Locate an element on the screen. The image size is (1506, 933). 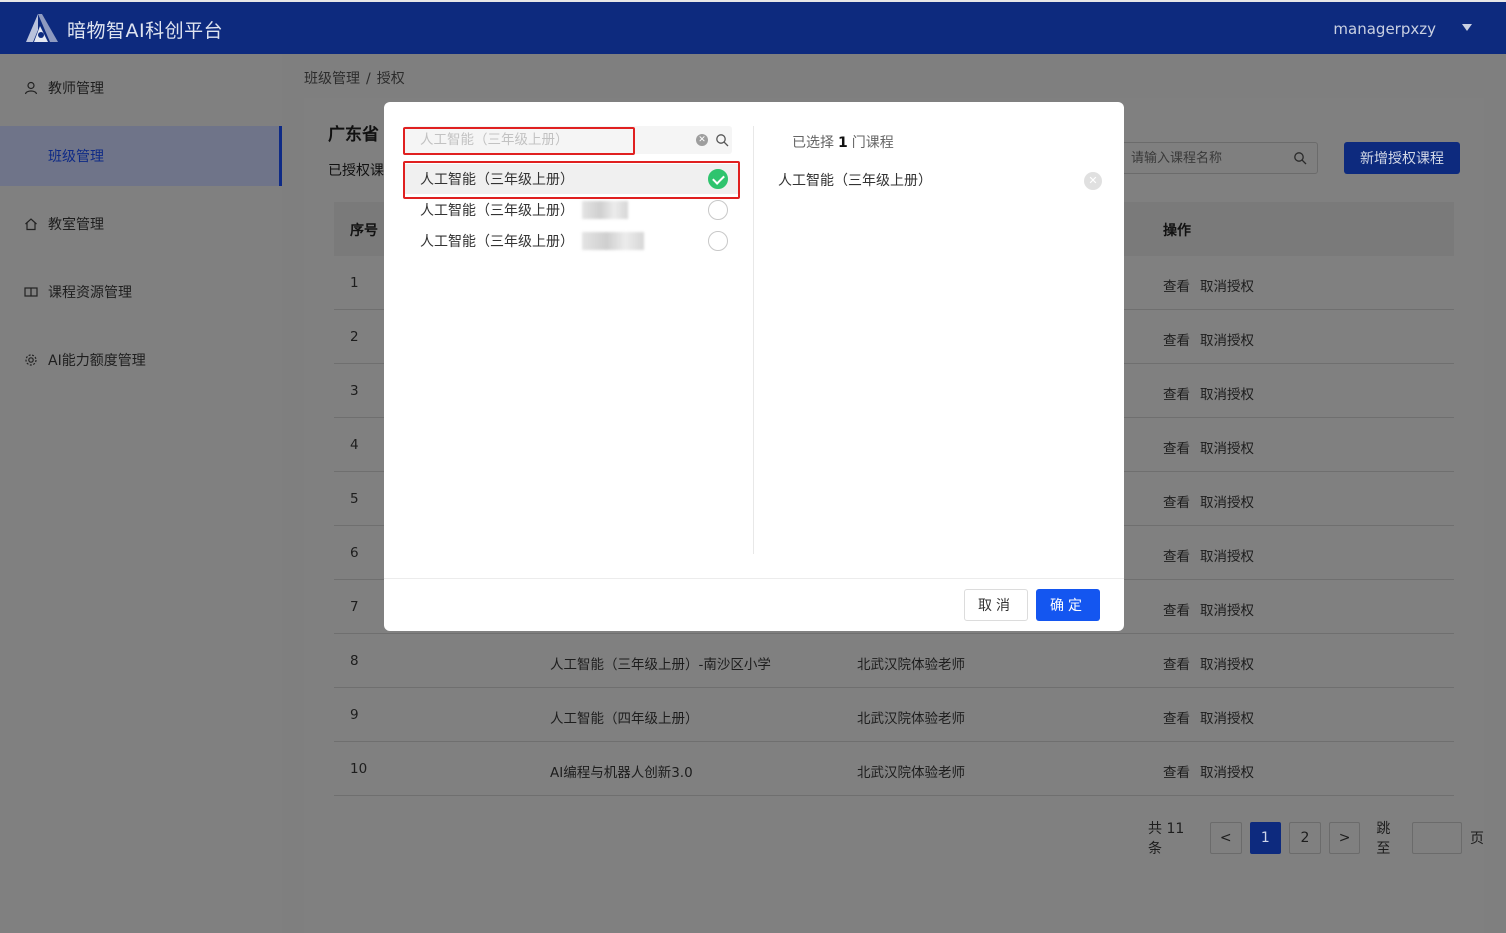
row-index: 6 is located at coordinates (354, 553).